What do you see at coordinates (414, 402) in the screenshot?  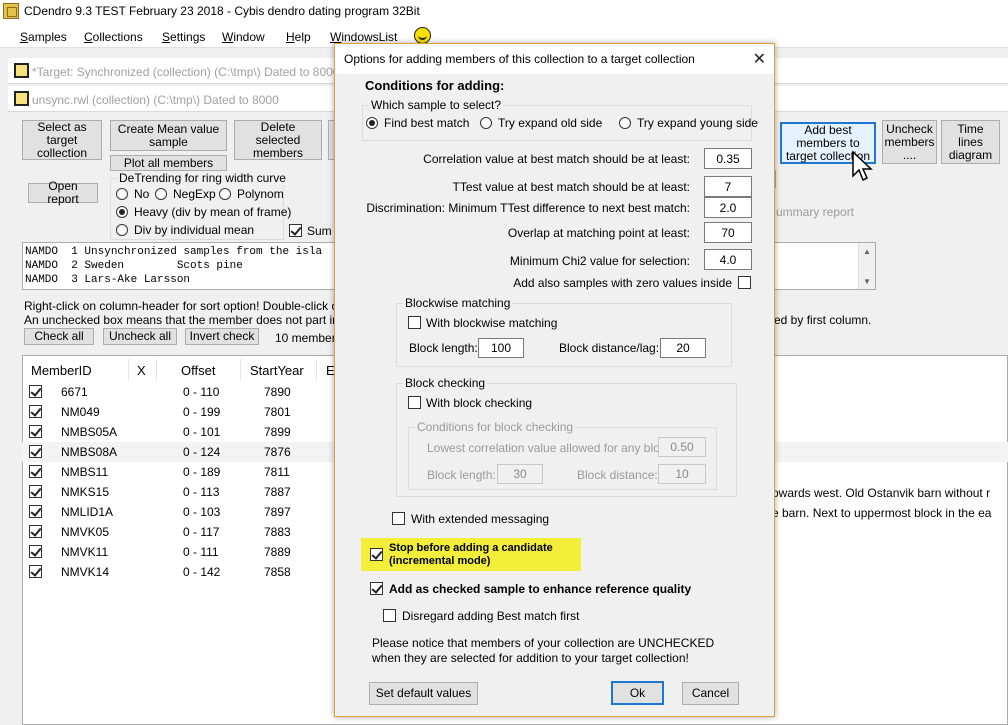 I see `block-checking-checkbox` at bounding box center [414, 402].